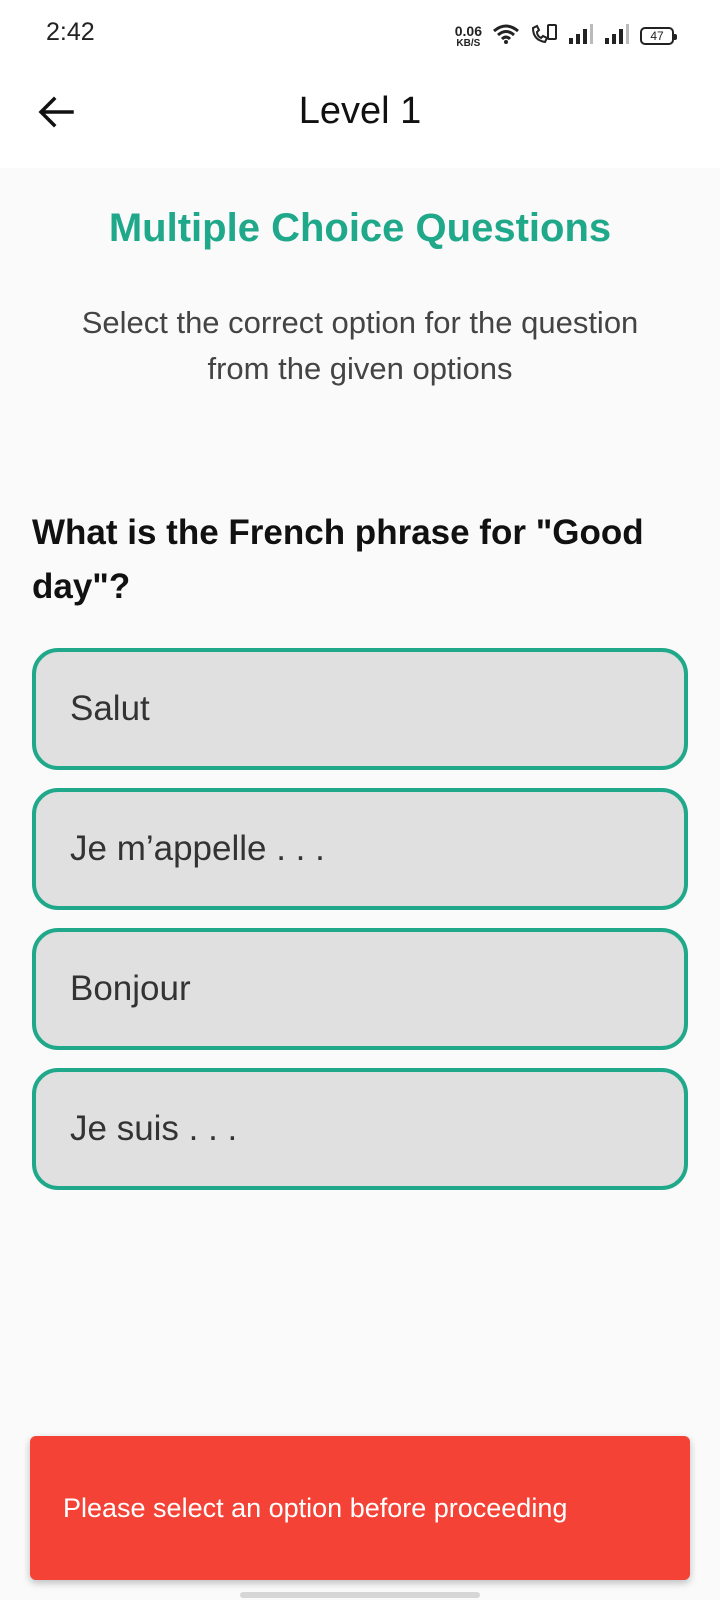  I want to click on option-button: Salut, so click(360, 709).